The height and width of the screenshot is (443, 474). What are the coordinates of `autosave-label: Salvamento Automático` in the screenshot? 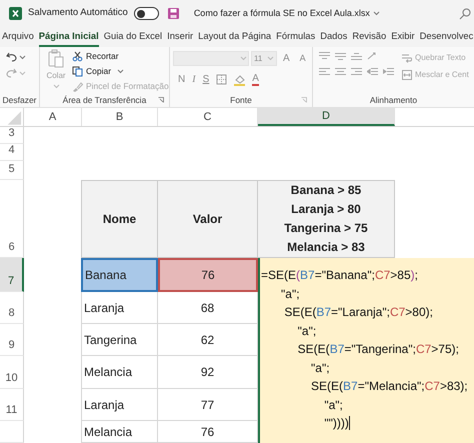 It's located at (78, 13).